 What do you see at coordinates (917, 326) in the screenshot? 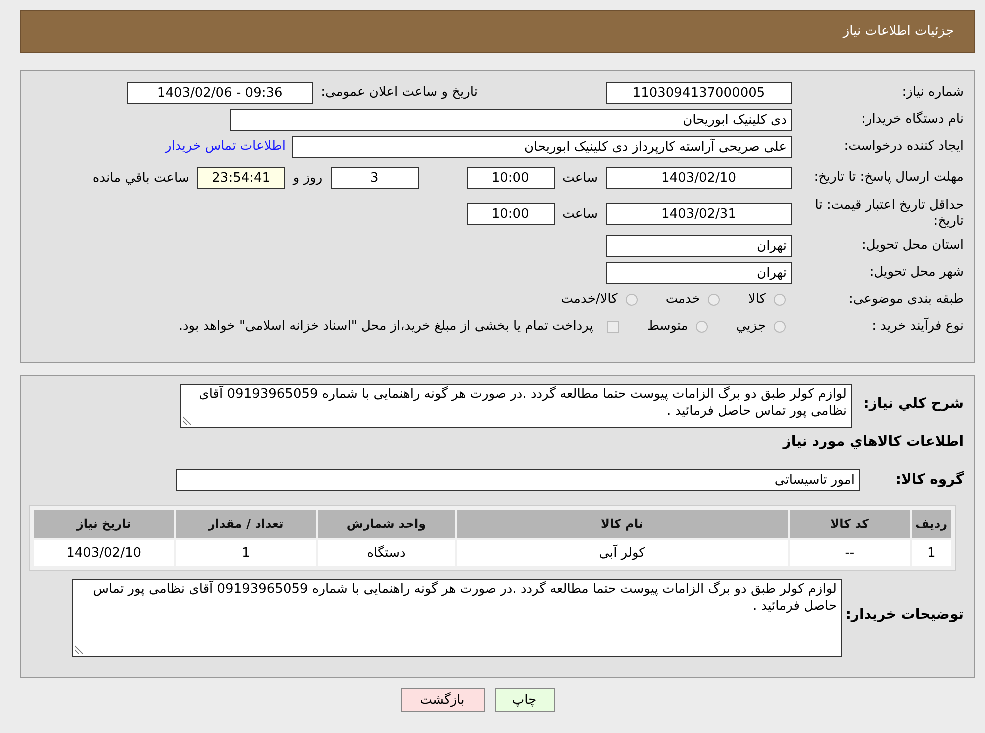
I see `field-label: نوع فرآیند خرید :` at bounding box center [917, 326].